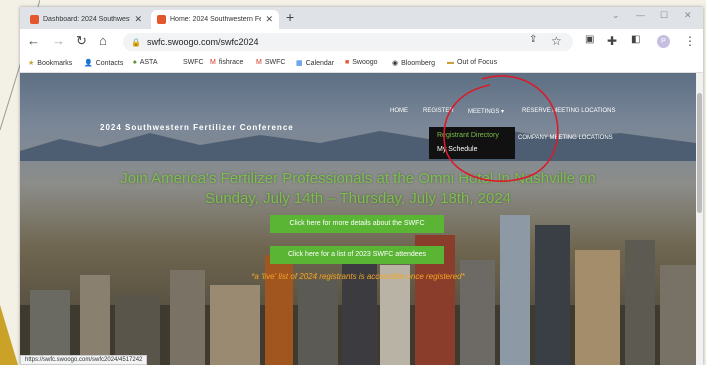 This screenshot has width=706, height=365. What do you see at coordinates (565, 138) in the screenshot?
I see `nav-company-meeting-locations: COMPANY MEETING LOCATIONS` at bounding box center [565, 138].